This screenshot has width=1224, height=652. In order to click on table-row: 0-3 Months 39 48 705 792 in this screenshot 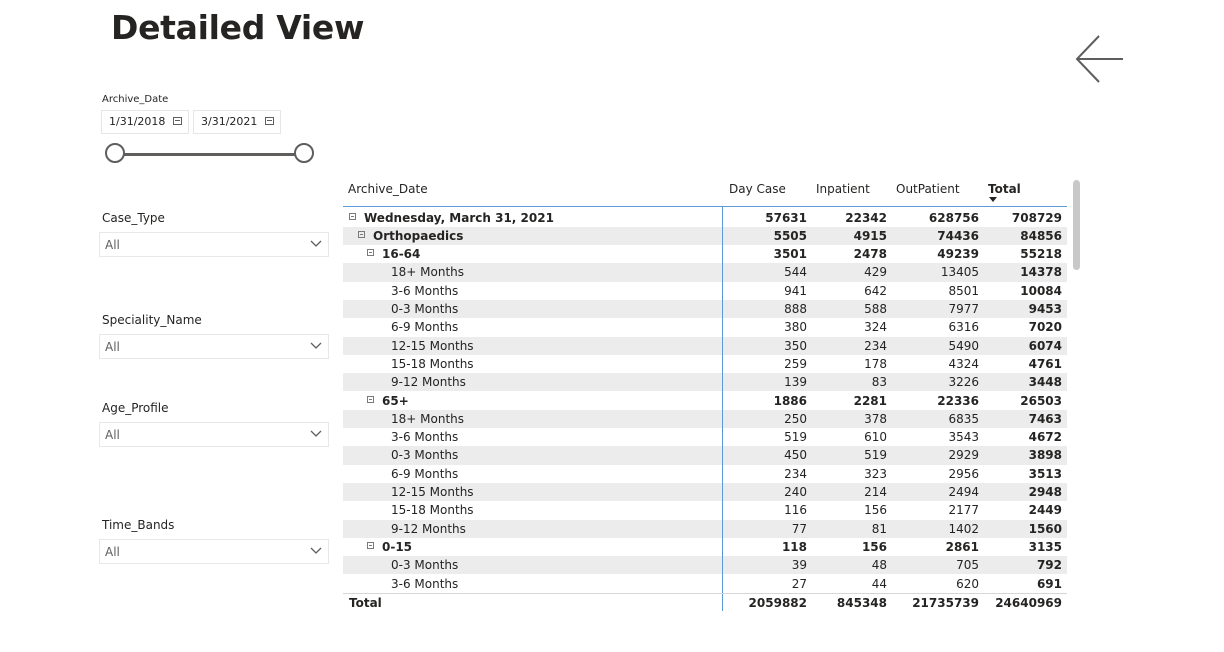, I will do `click(705, 565)`.